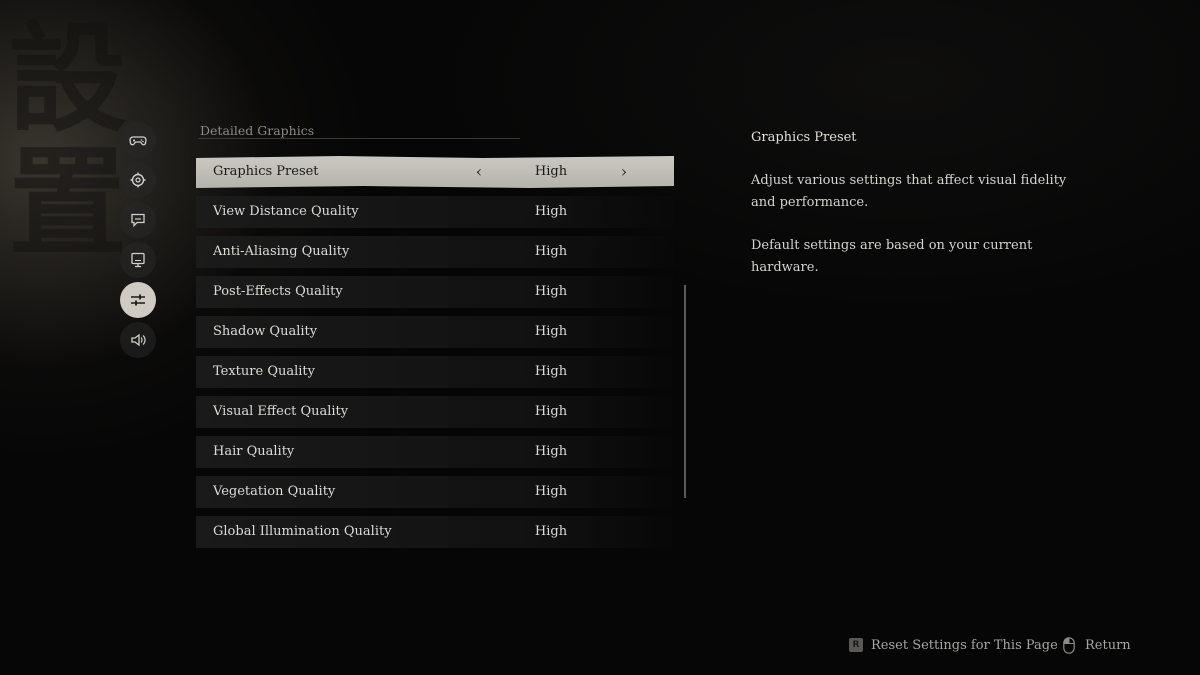 Image resolution: width=1200 pixels, height=675 pixels. I want to click on calligraphy-watermark: 設置, so click(63, 140).